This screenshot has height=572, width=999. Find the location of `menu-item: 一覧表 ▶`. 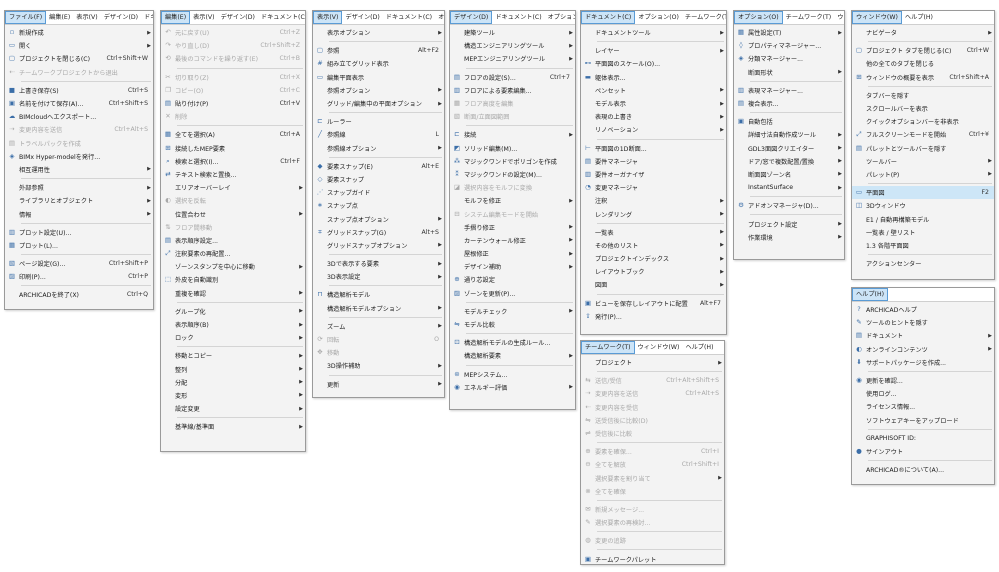

menu-item: 一覧表 ▶ is located at coordinates (653, 232).